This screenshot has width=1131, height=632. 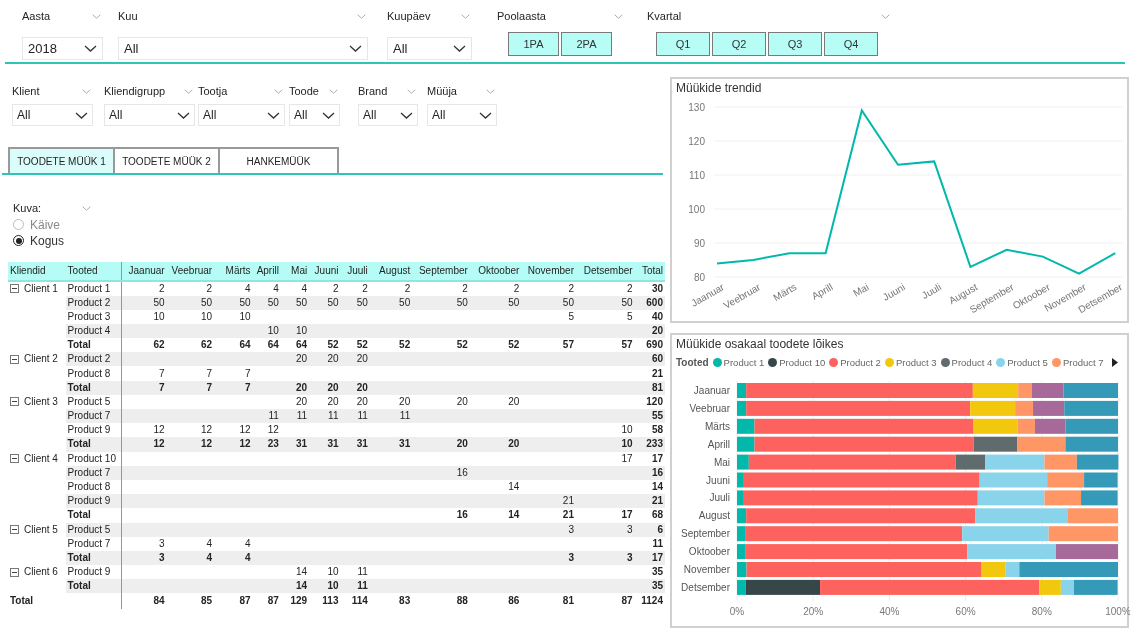 What do you see at coordinates (61, 160) in the screenshot?
I see `tab: TOODETE MÜÜK 1` at bounding box center [61, 160].